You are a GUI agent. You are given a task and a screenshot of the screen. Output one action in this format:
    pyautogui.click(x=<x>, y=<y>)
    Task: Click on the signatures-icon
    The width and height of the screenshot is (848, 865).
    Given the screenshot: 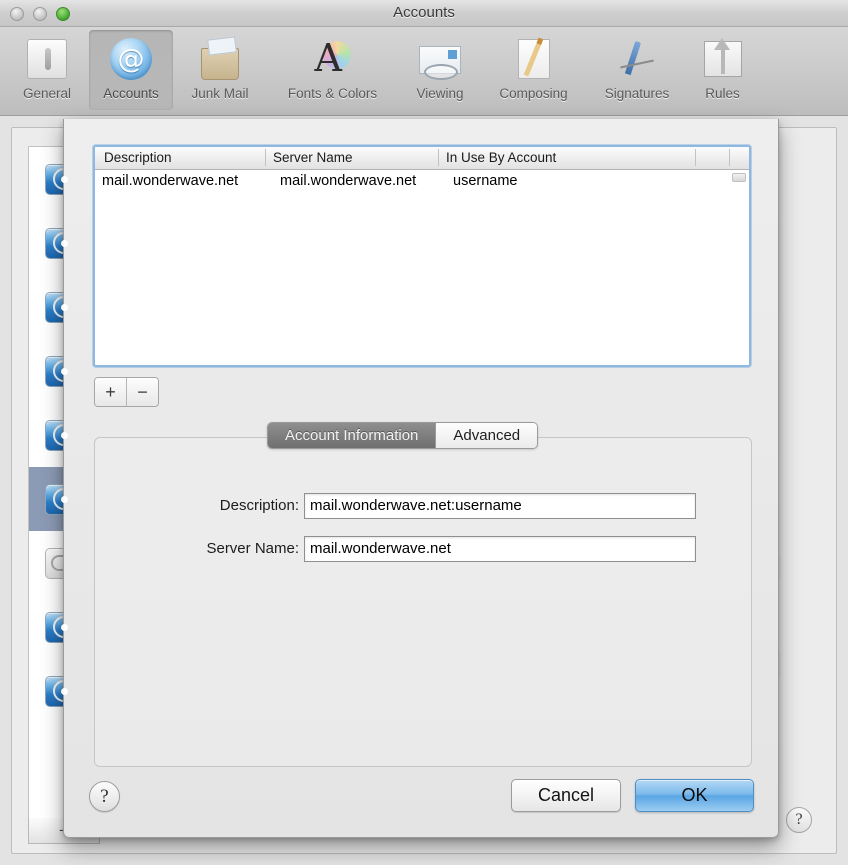 What is the action you would take?
    pyautogui.click(x=637, y=59)
    